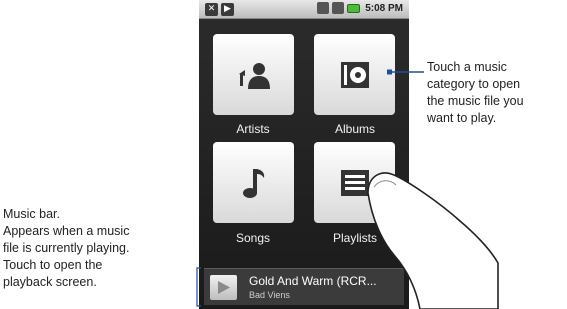 The image size is (567, 309). I want to click on callout-line: playback screen., so click(50, 282).